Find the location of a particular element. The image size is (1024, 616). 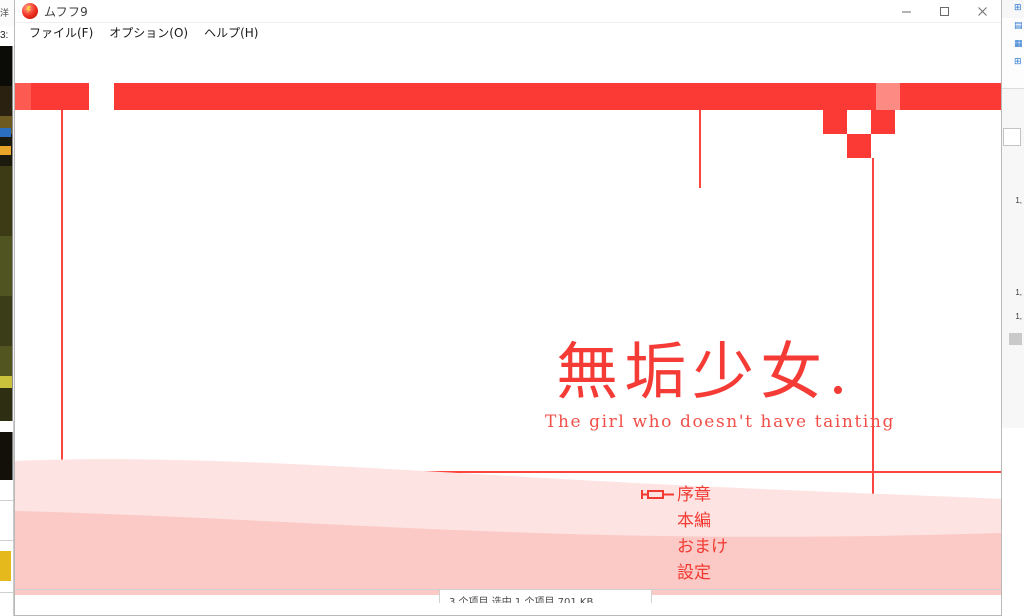

game-menu-item-main-story: 本編 is located at coordinates (797, 518).